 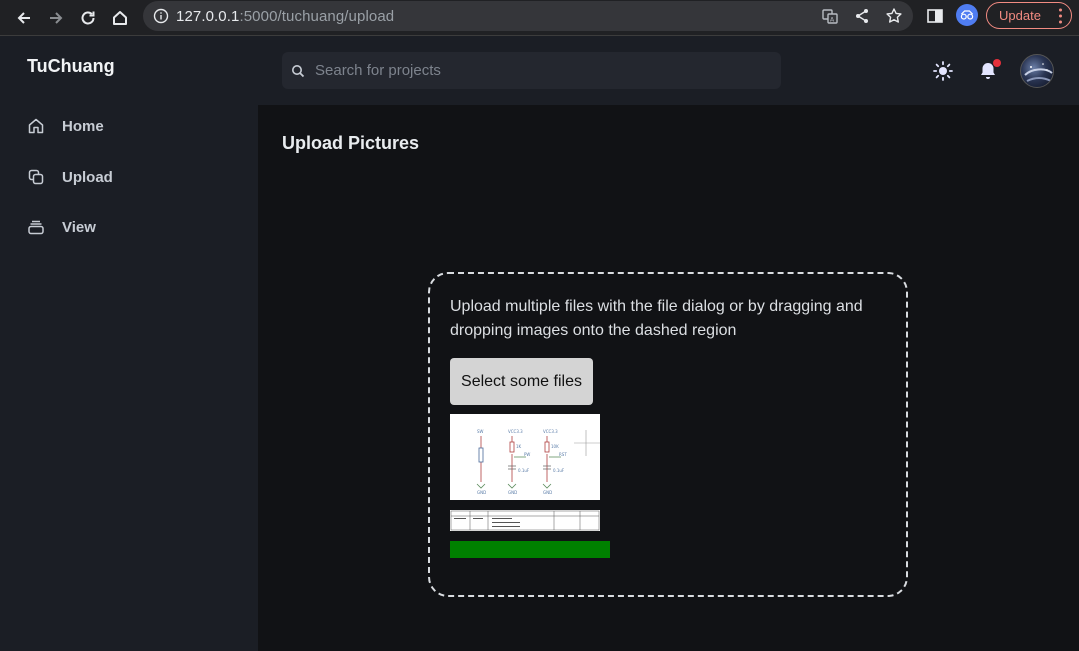 What do you see at coordinates (935, 16) in the screenshot?
I see `side-panel-icon` at bounding box center [935, 16].